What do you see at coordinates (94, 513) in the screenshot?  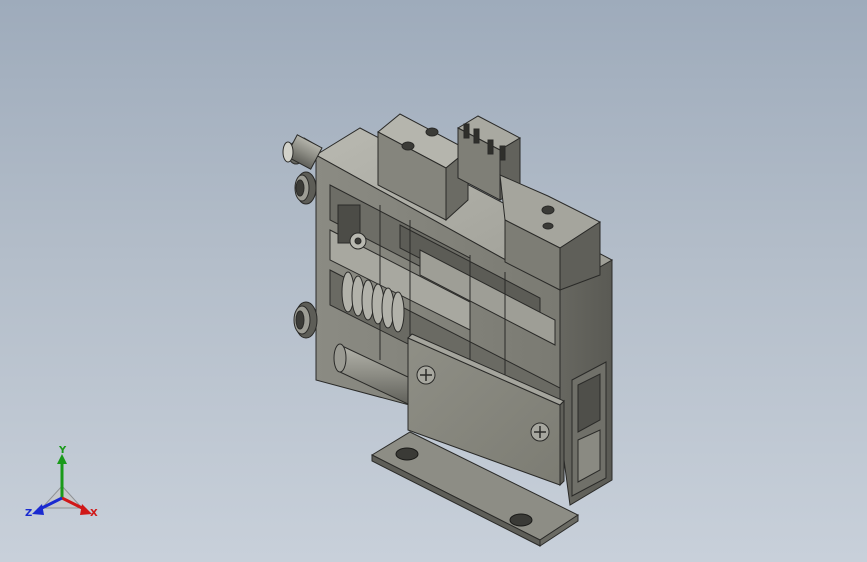 I see `x-axis-label: X` at bounding box center [94, 513].